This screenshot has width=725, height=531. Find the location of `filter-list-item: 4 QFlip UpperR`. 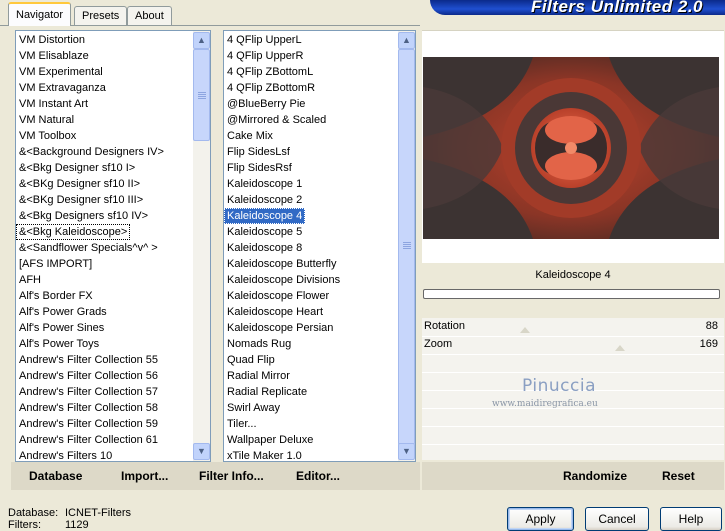

filter-list-item: 4 QFlip UpperR is located at coordinates (282, 56).